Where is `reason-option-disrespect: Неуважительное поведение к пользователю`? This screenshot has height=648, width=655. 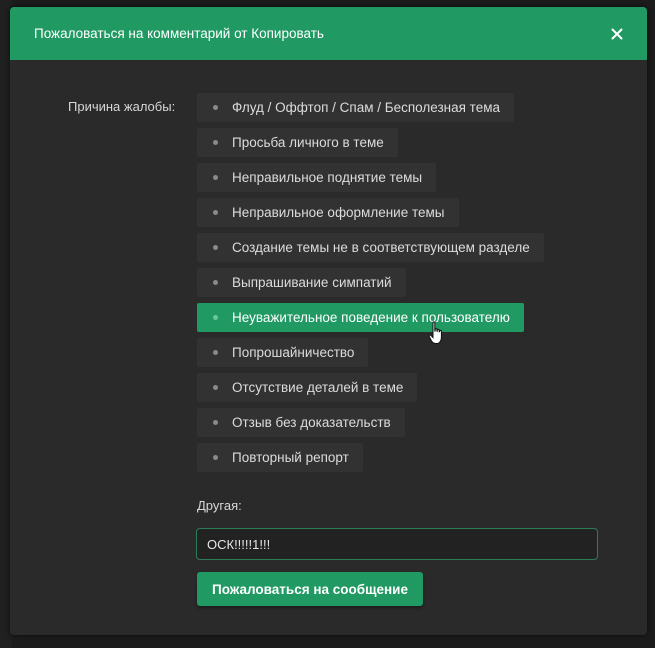 reason-option-disrespect: Неуважительное поведение к пользователю is located at coordinates (360, 317).